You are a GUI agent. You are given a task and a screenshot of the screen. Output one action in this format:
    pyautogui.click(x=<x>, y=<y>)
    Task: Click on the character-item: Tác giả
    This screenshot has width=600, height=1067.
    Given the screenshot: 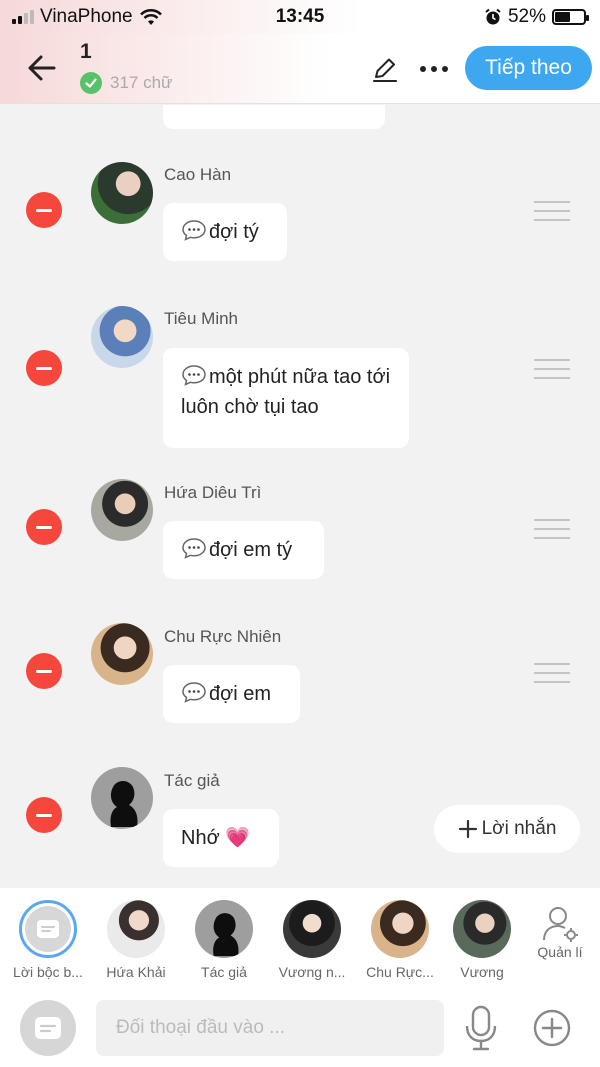 What is the action you would take?
    pyautogui.click(x=224, y=940)
    